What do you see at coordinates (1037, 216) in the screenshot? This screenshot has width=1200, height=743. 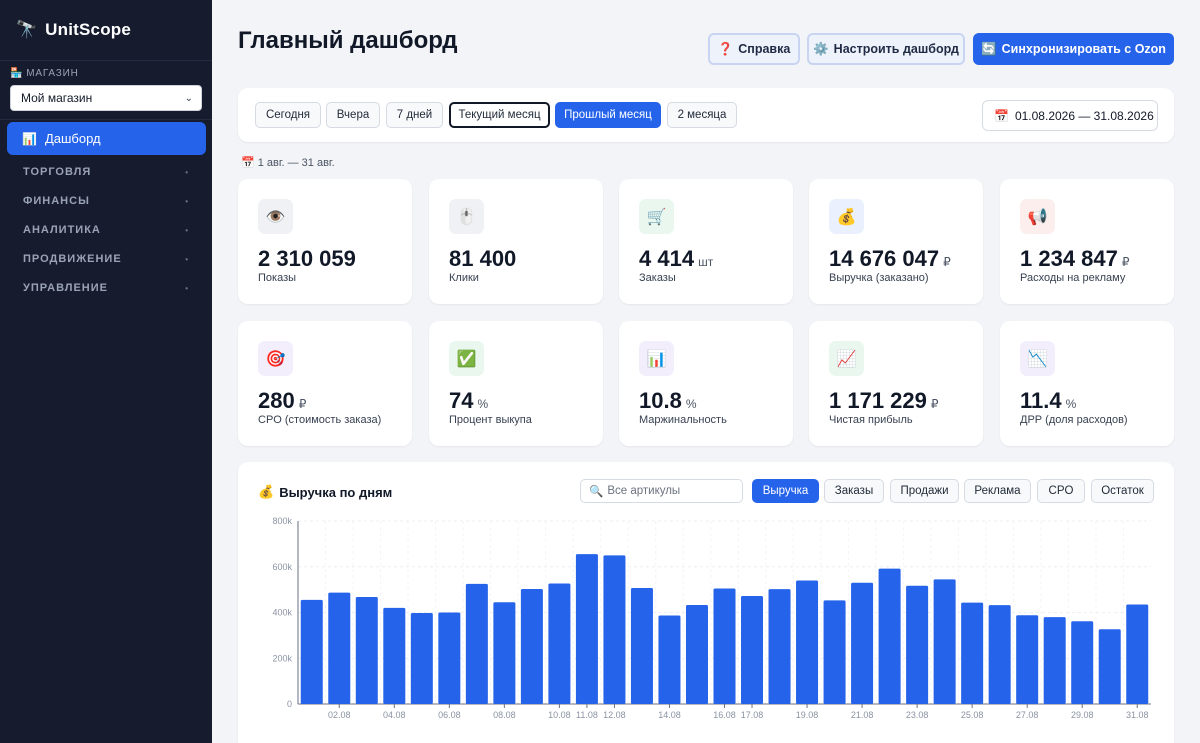 I see `megaphone-icon: 📢` at bounding box center [1037, 216].